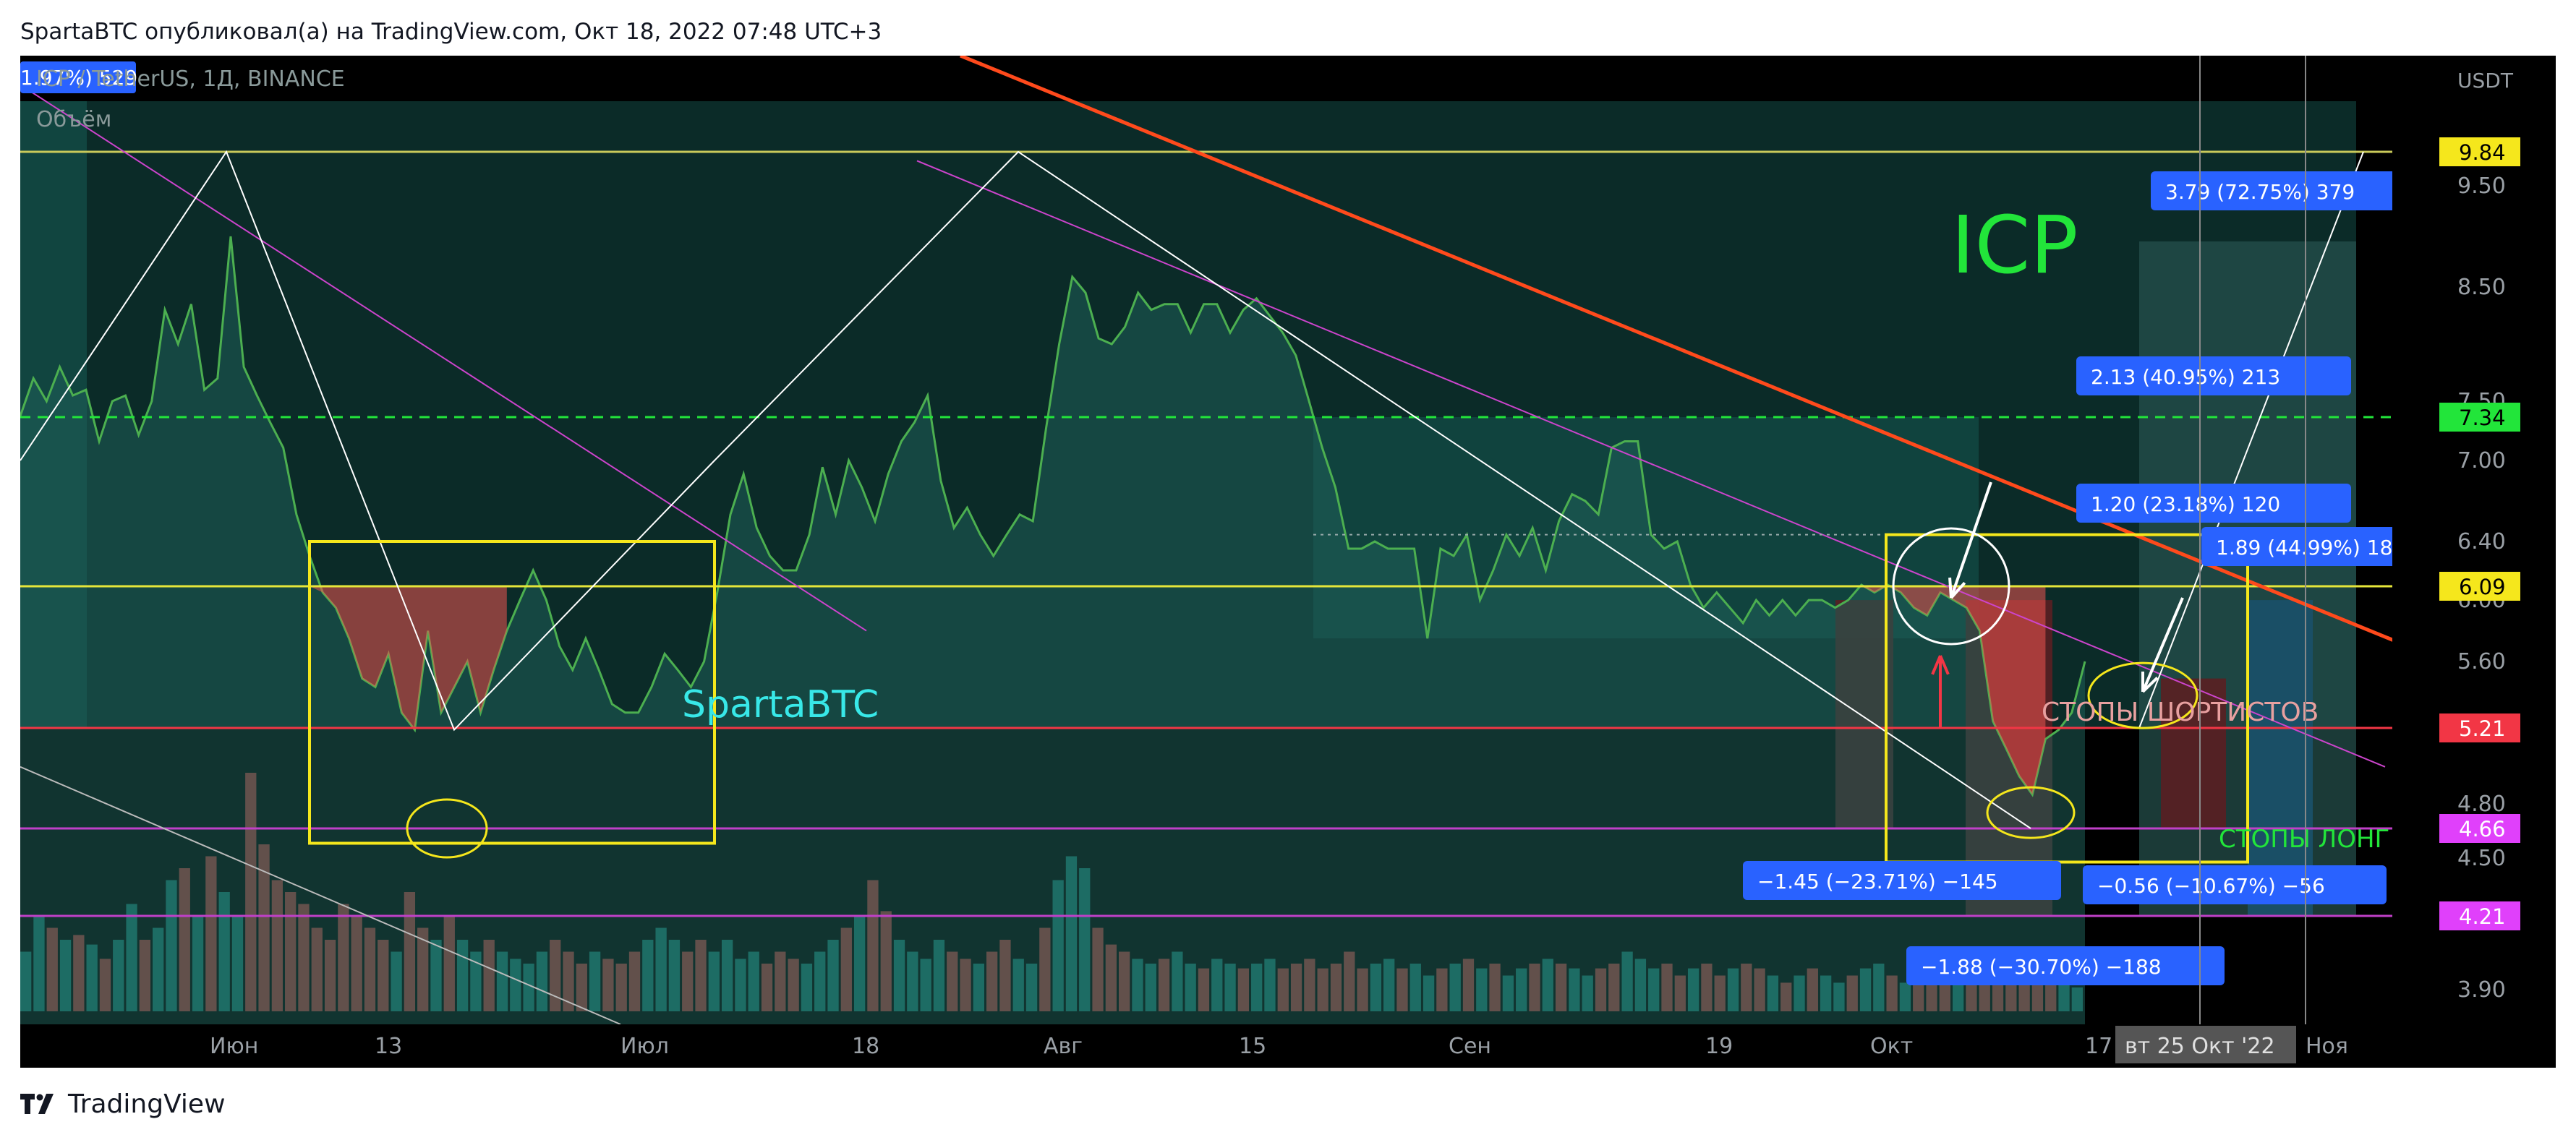 The width and height of the screenshot is (2576, 1140). I want to click on price-tag-text: 6.09, so click(2482, 587).